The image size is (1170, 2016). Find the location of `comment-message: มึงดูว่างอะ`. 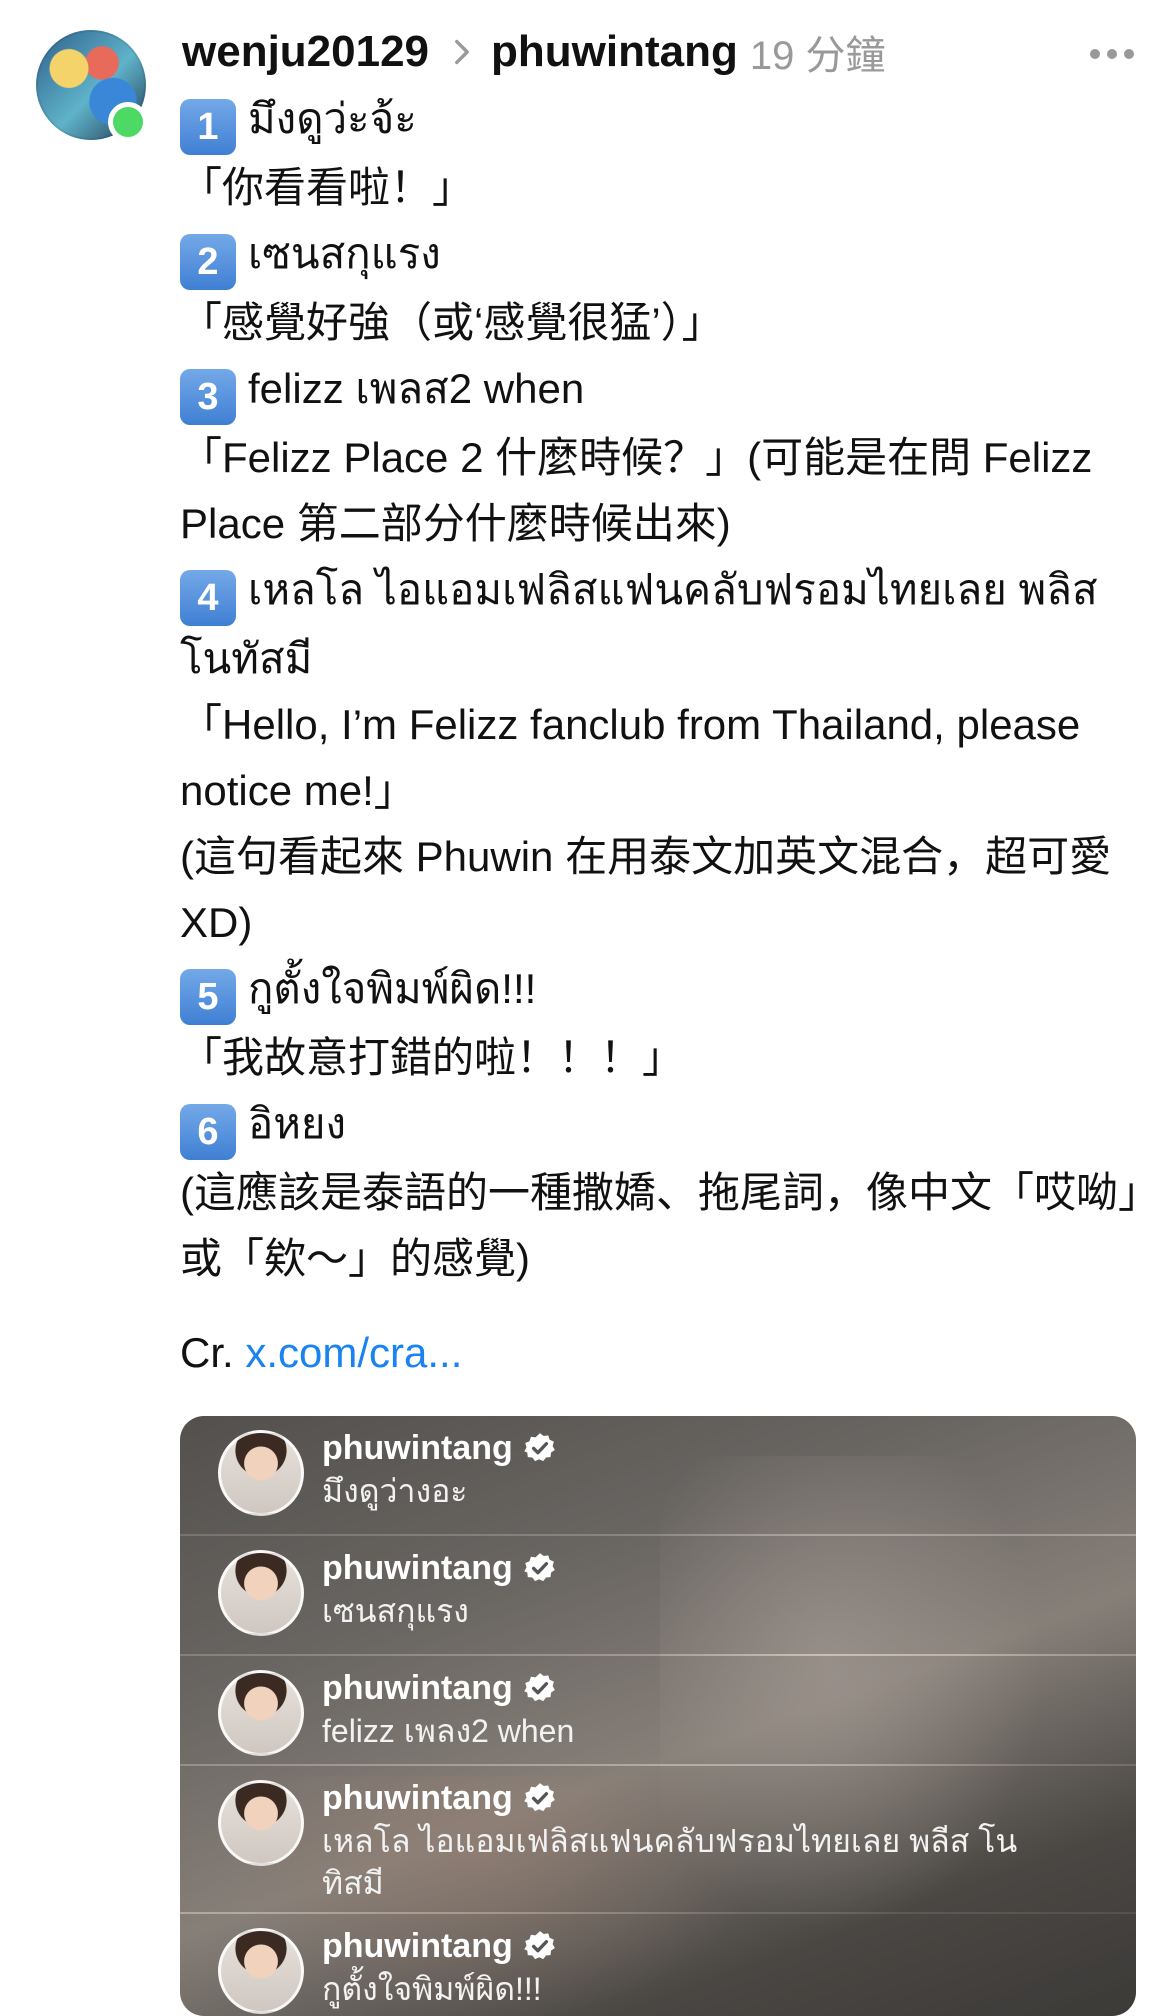

comment-message: มึงดูว่างอะ is located at coordinates (395, 1491).